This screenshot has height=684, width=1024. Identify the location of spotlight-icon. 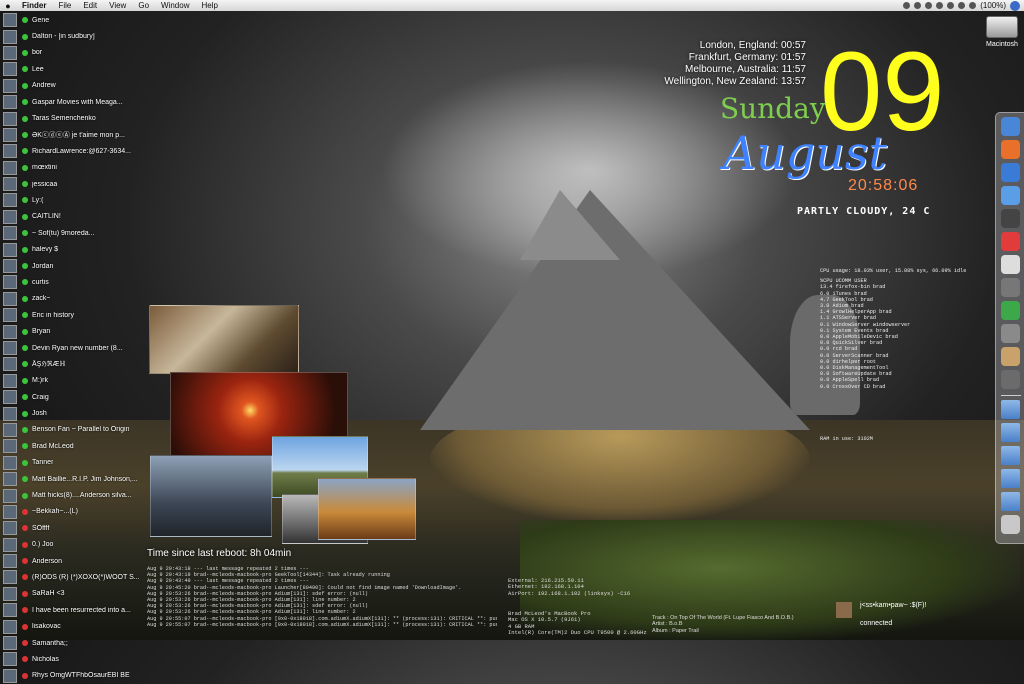
(1015, 5).